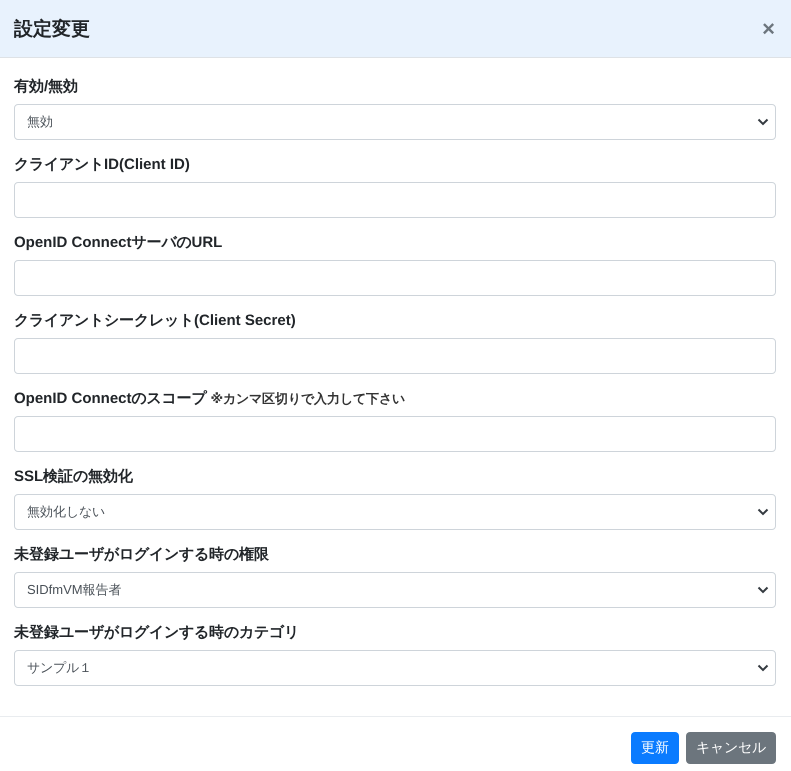 Image resolution: width=791 pixels, height=771 pixels. Describe the element at coordinates (102, 165) in the screenshot. I see `field-label: クライアントID(Client ID)` at that location.